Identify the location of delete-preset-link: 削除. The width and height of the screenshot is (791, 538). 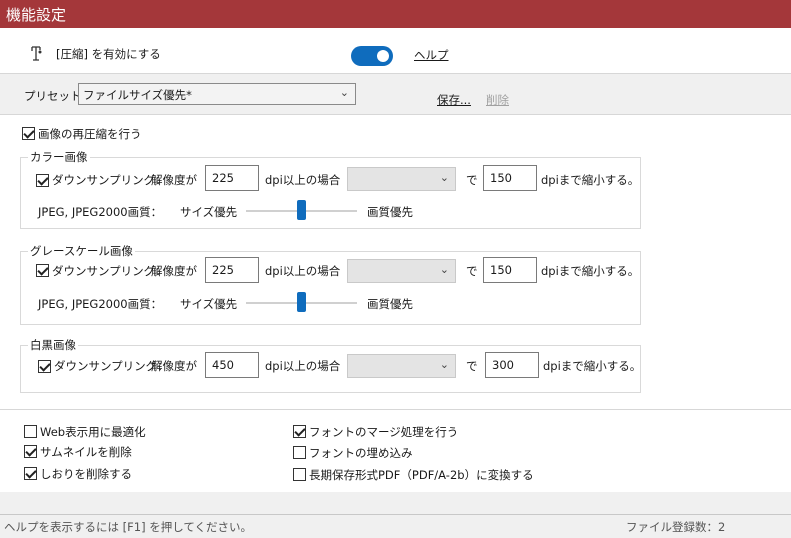
(497, 100).